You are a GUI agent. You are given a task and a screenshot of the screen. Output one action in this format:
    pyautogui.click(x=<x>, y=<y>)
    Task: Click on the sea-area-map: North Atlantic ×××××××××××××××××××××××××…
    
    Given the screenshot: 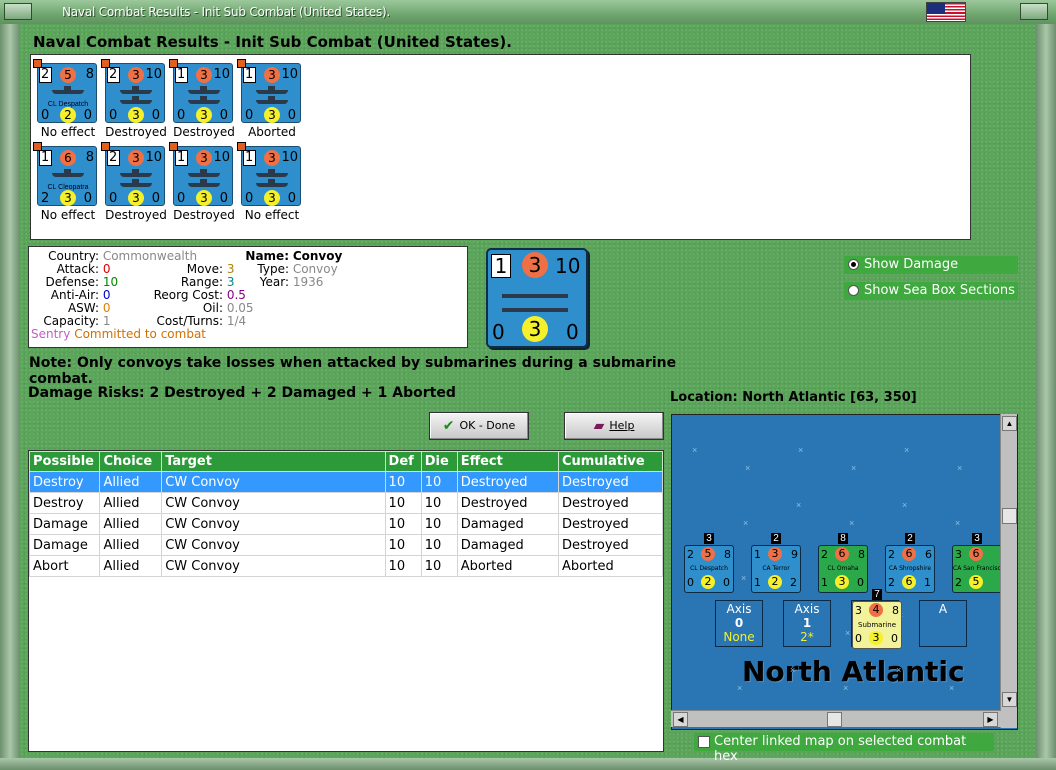 What is the action you would take?
    pyautogui.click(x=844, y=572)
    